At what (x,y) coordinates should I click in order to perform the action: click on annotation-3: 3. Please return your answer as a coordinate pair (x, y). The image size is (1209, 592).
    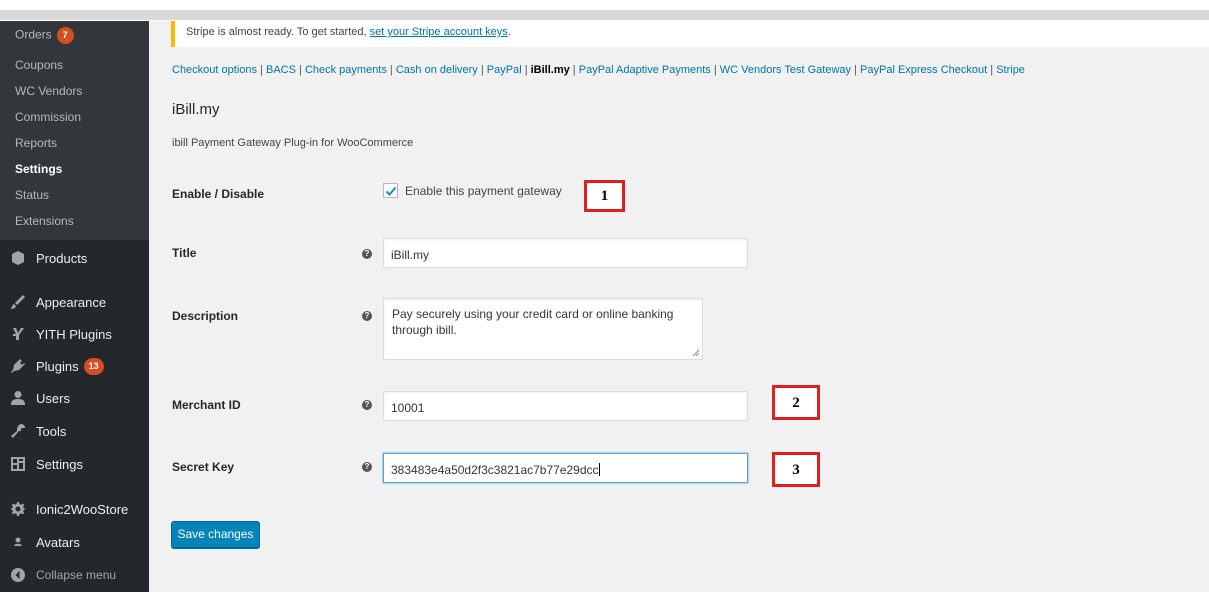
    Looking at the image, I should click on (796, 469).